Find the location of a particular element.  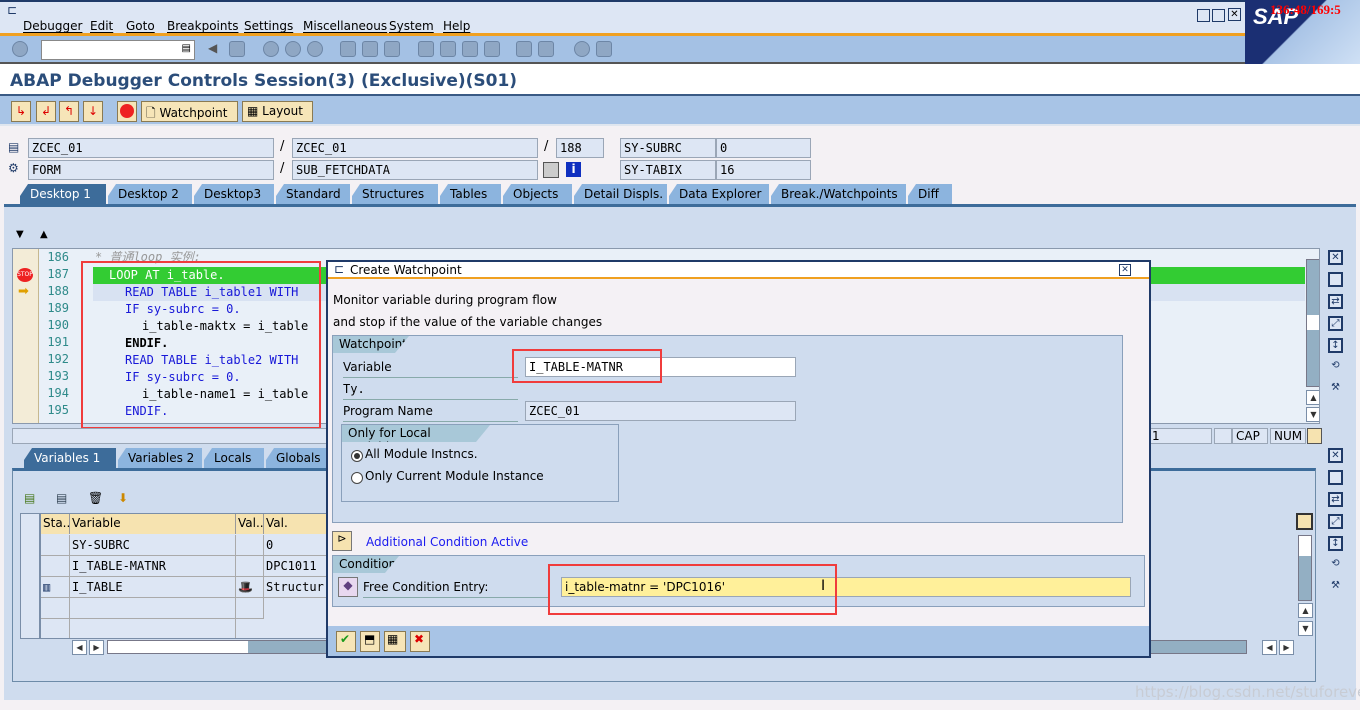

find-next-icon is located at coordinates (392, 49).